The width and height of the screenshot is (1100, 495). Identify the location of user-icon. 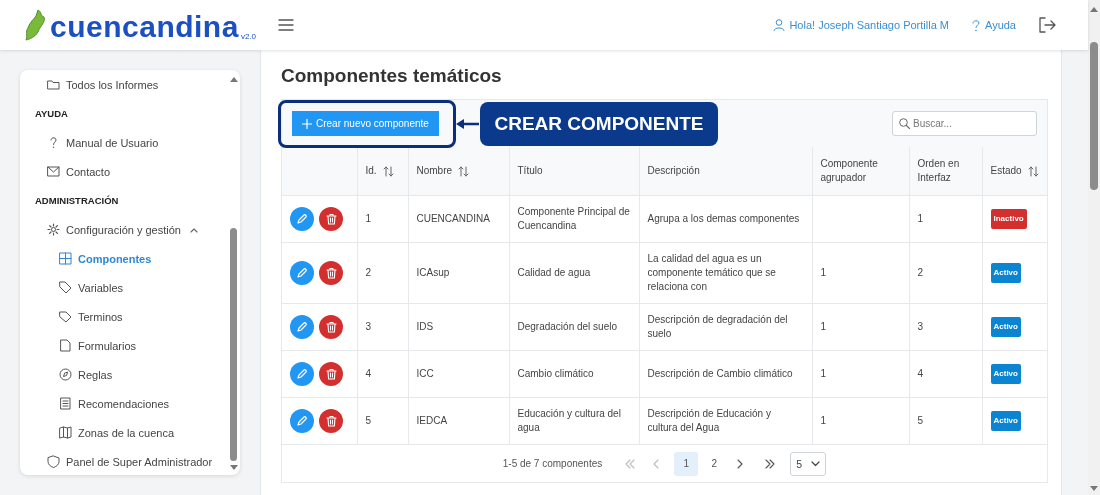
(779, 25).